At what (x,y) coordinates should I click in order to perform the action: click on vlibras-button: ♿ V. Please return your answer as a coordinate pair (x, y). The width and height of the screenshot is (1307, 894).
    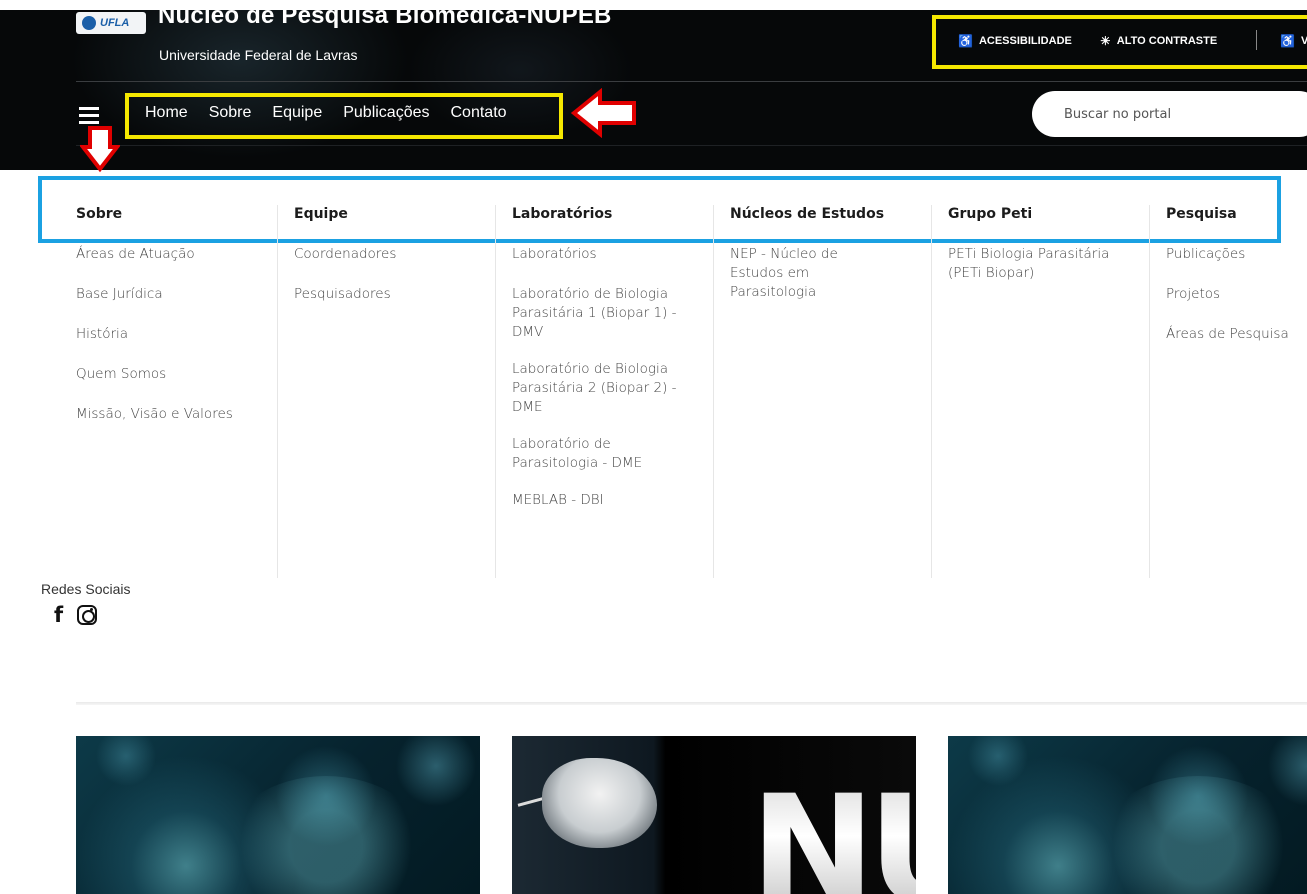
    Looking at the image, I should click on (1293, 41).